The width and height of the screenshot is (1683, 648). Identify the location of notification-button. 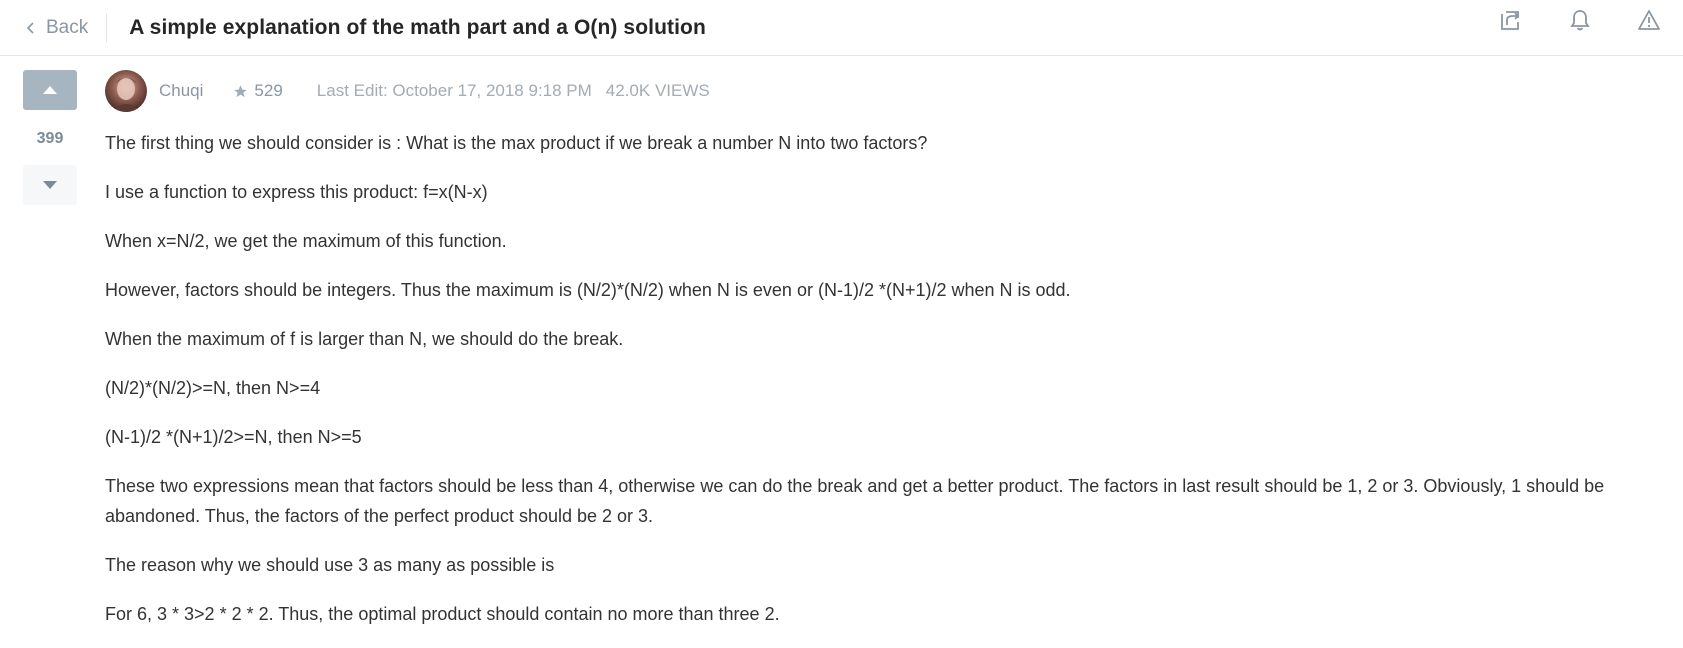
(1580, 22).